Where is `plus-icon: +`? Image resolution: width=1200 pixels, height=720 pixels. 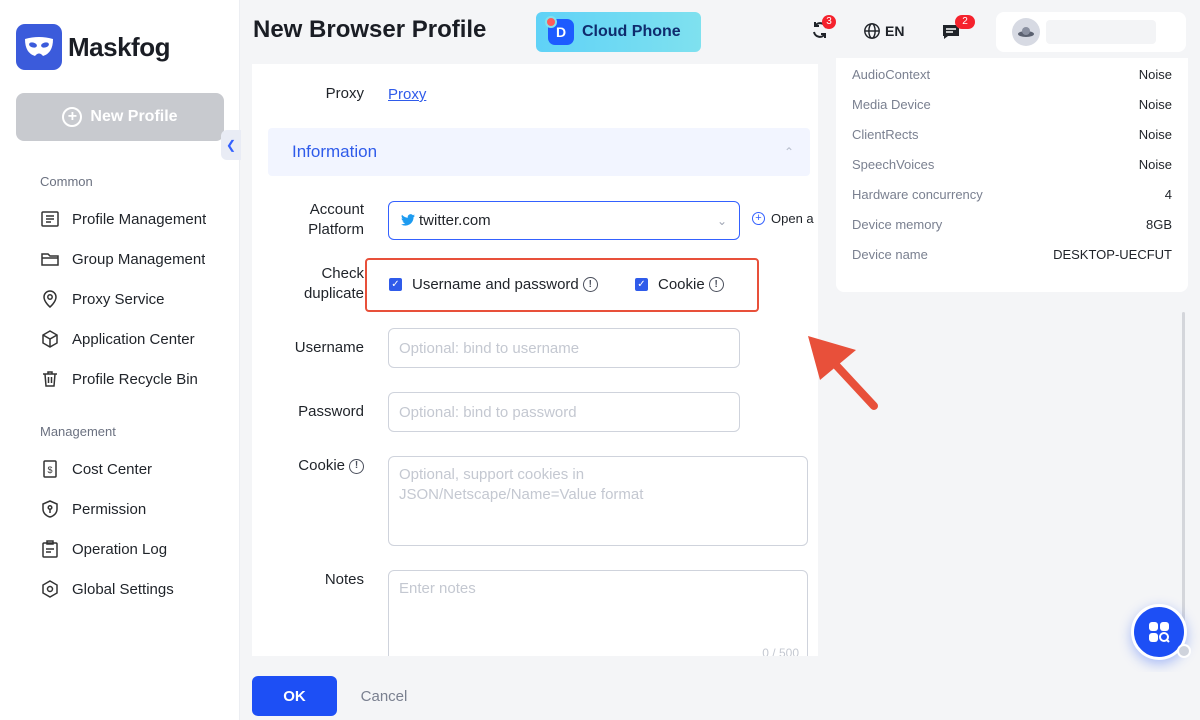
plus-icon: + is located at coordinates (72, 117).